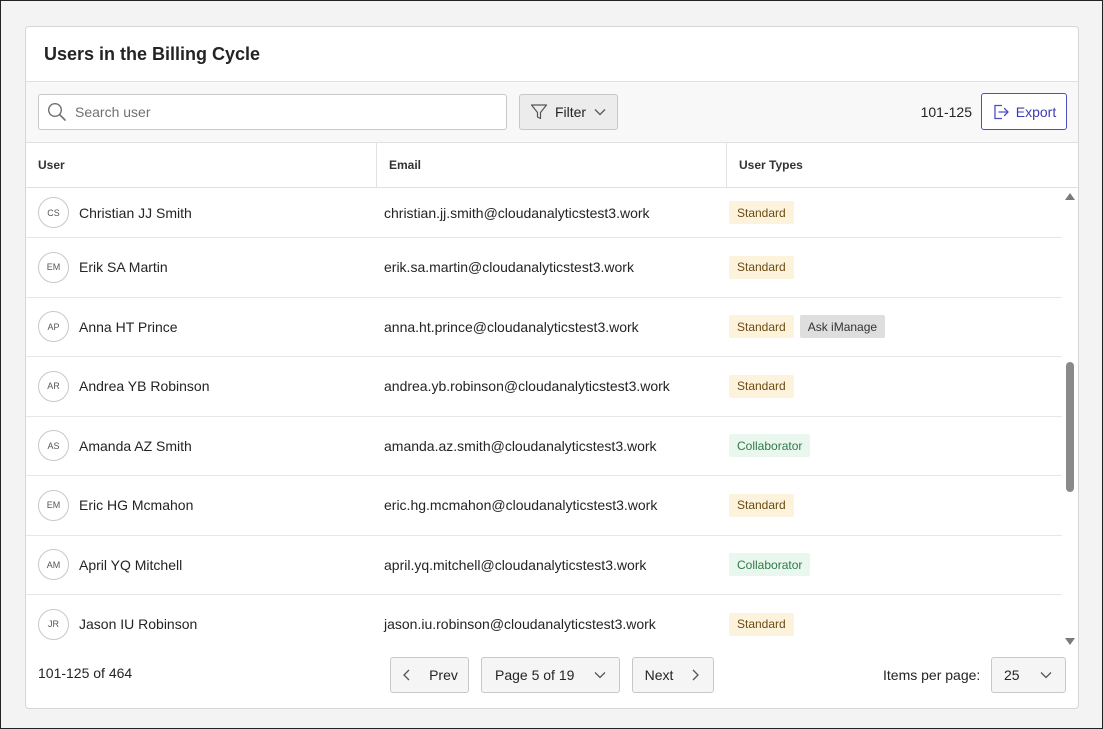 The image size is (1103, 729). I want to click on chevron-right-icon, so click(696, 675).